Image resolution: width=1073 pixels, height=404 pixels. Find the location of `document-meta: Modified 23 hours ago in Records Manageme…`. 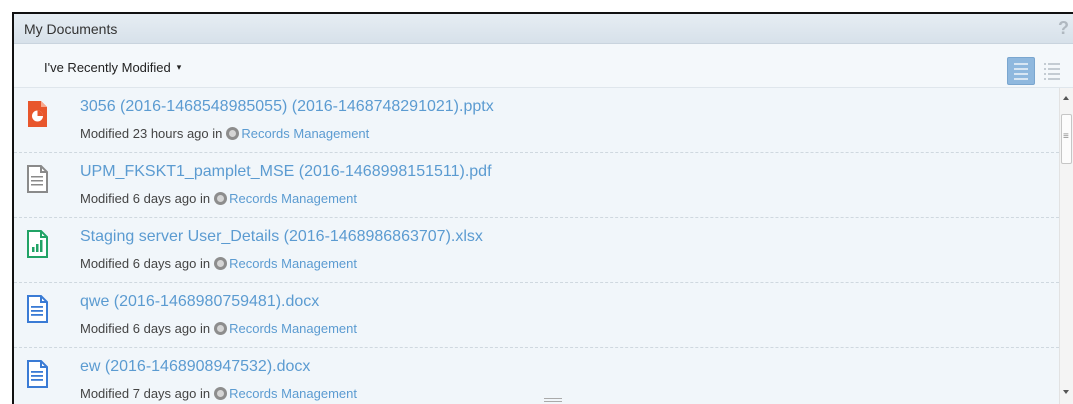

document-meta: Modified 23 hours ago in Records Manageme… is located at coordinates (224, 133).